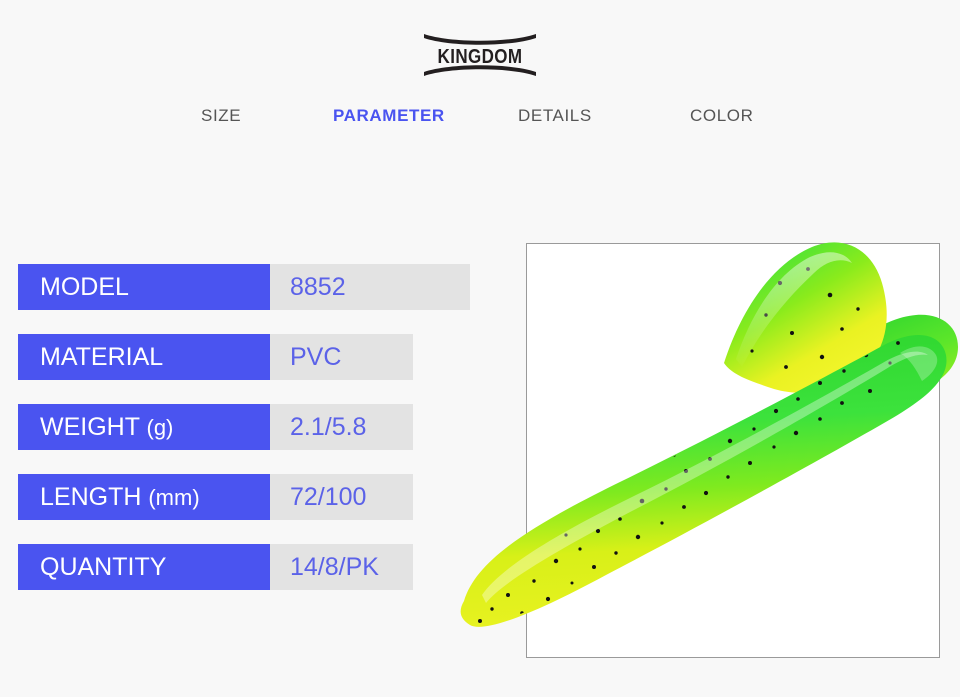 The width and height of the screenshot is (960, 697). I want to click on spec-label-model: MODEL, so click(144, 287).